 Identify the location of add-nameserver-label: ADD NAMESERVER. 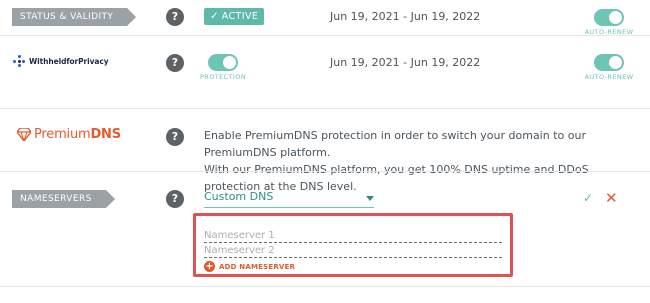
(257, 266).